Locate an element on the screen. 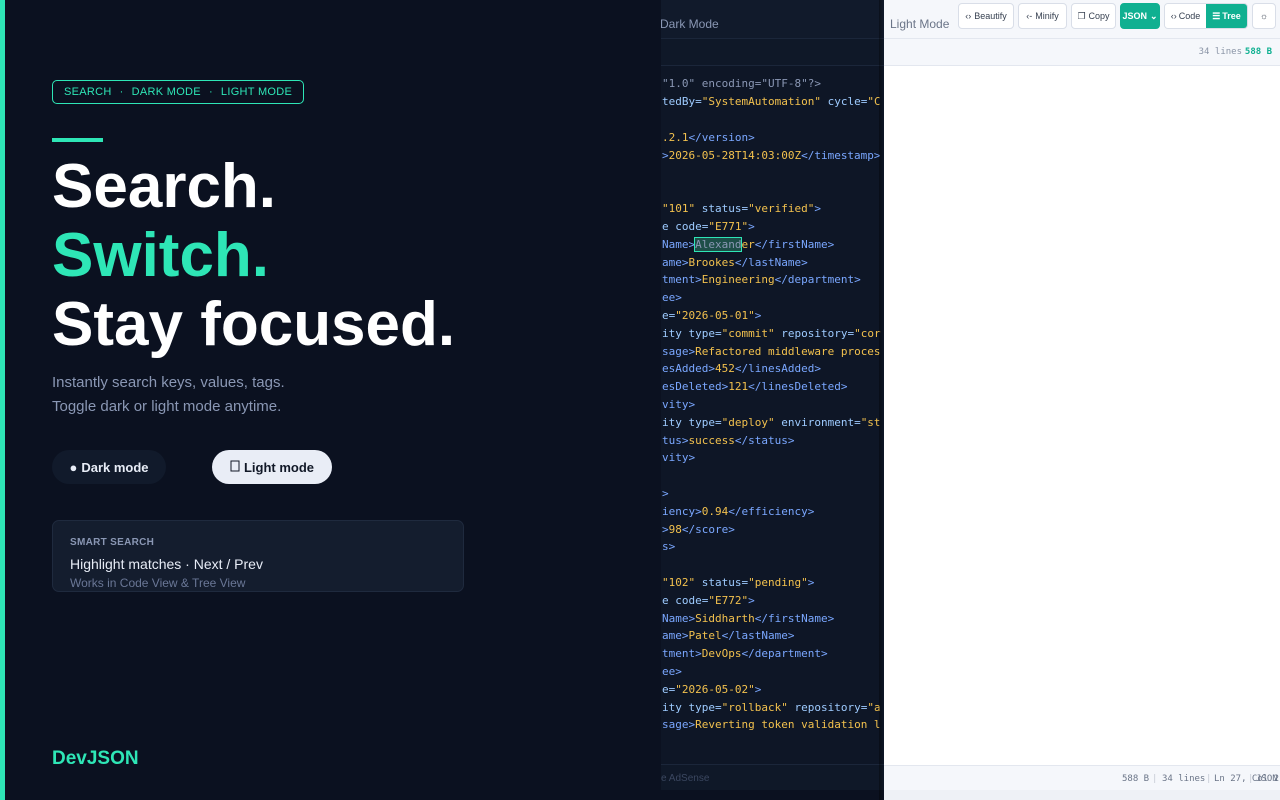  subtitle-line-2: Toggle dark or light mode anytime. is located at coordinates (167, 406).